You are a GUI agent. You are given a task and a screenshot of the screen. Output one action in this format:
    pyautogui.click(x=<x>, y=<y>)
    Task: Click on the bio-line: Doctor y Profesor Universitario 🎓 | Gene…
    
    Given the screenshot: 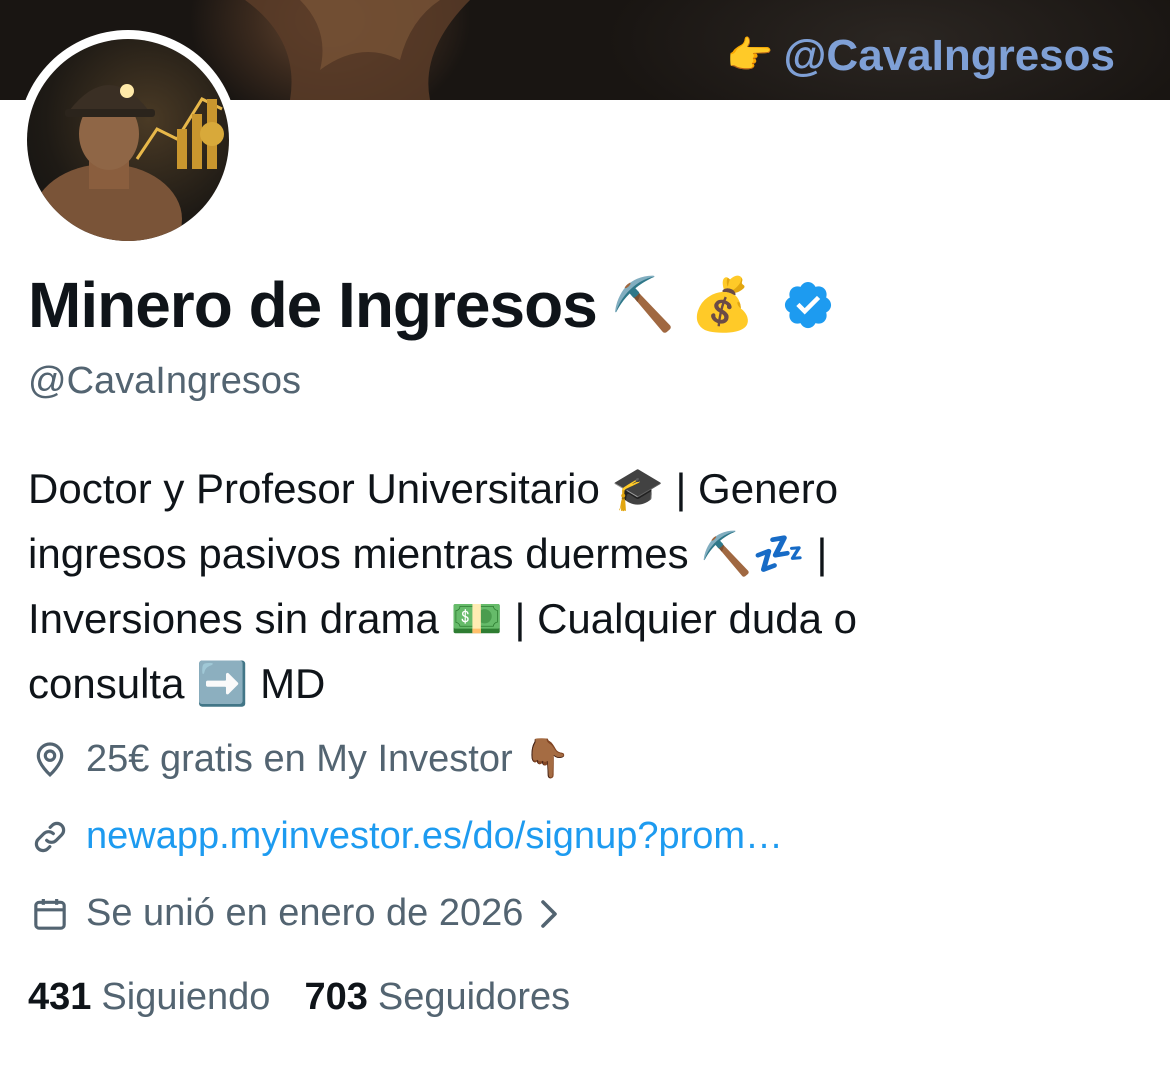 What is the action you would take?
    pyautogui.click(x=433, y=488)
    